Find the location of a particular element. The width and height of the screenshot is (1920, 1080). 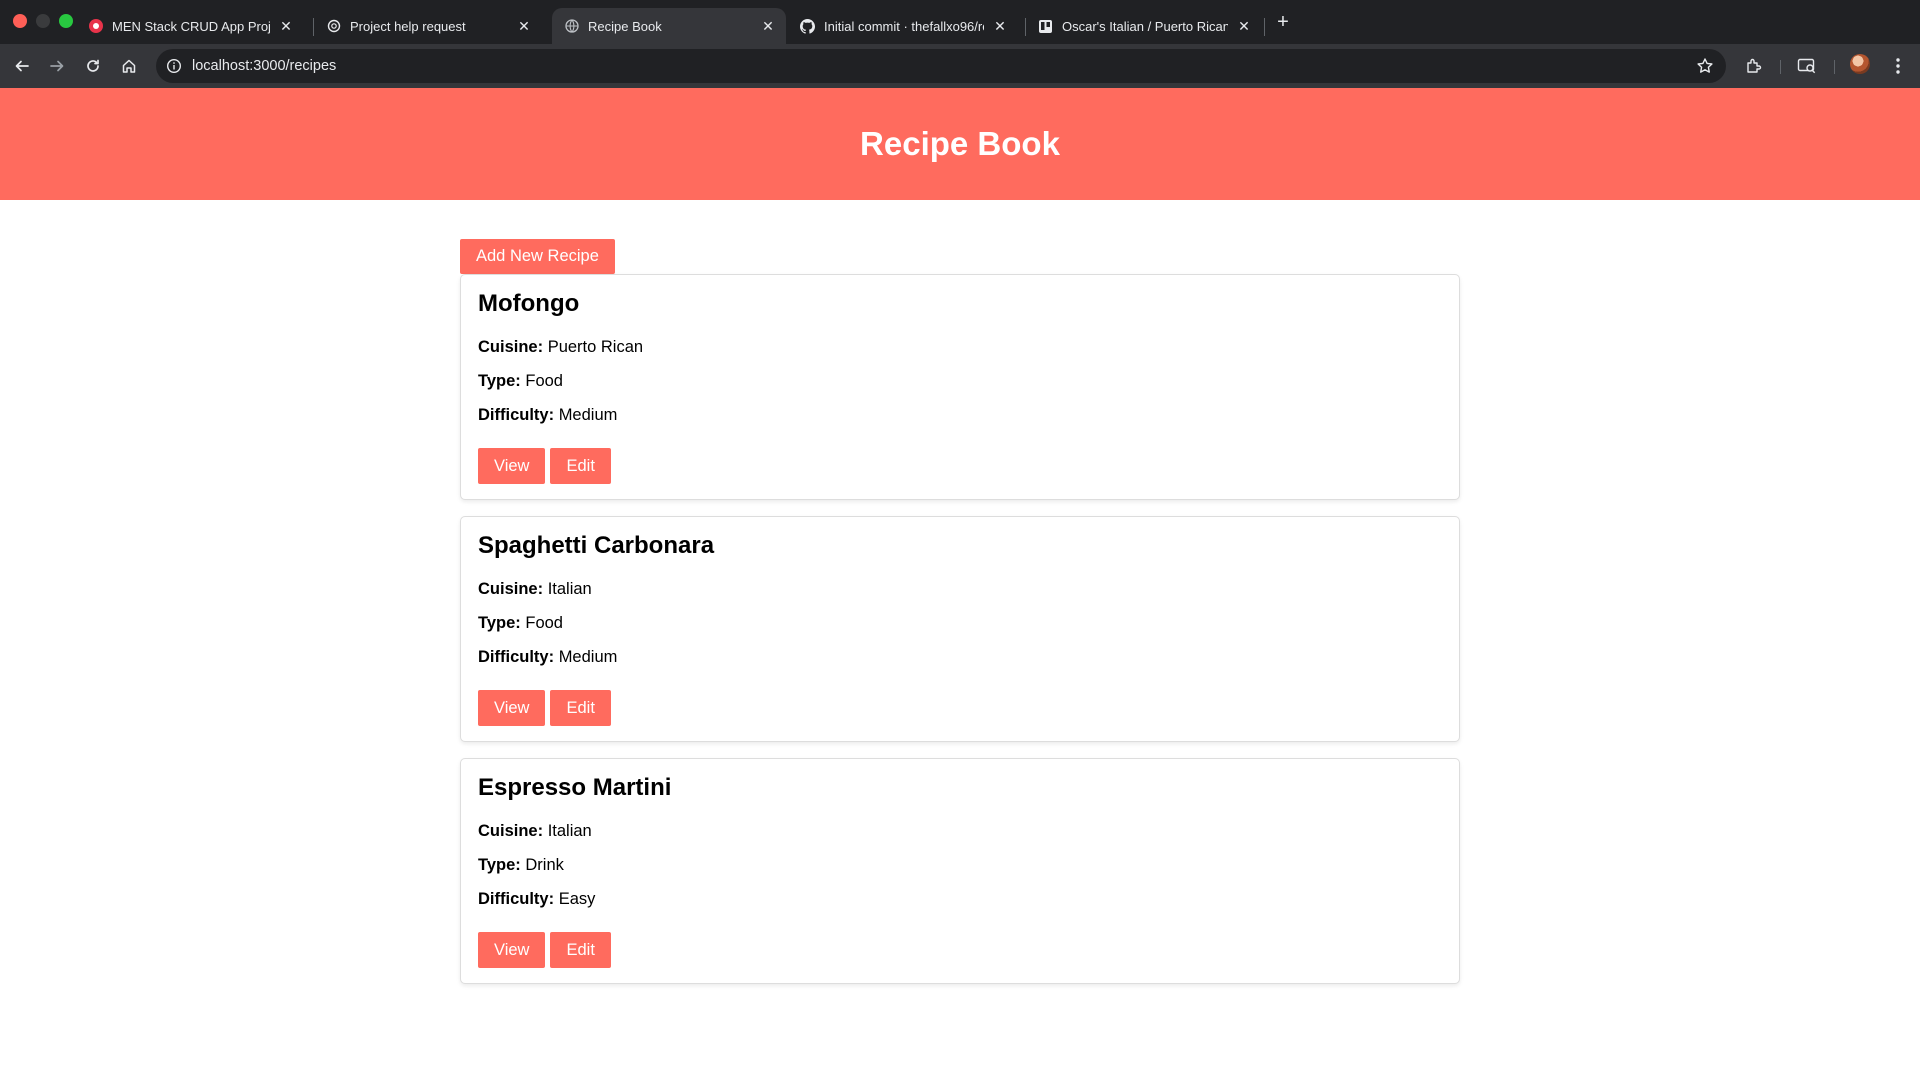

url-text: localhost:3000/recipes is located at coordinates (264, 66).